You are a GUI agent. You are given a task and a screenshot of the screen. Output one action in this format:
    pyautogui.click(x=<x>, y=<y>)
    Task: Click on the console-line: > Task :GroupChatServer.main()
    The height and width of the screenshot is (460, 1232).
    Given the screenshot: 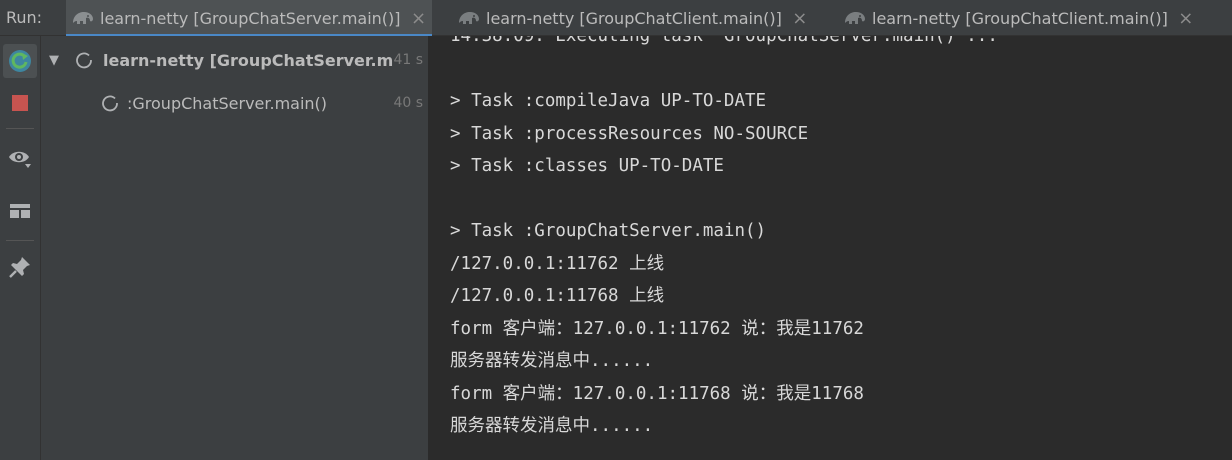 What is the action you would take?
    pyautogui.click(x=608, y=231)
    